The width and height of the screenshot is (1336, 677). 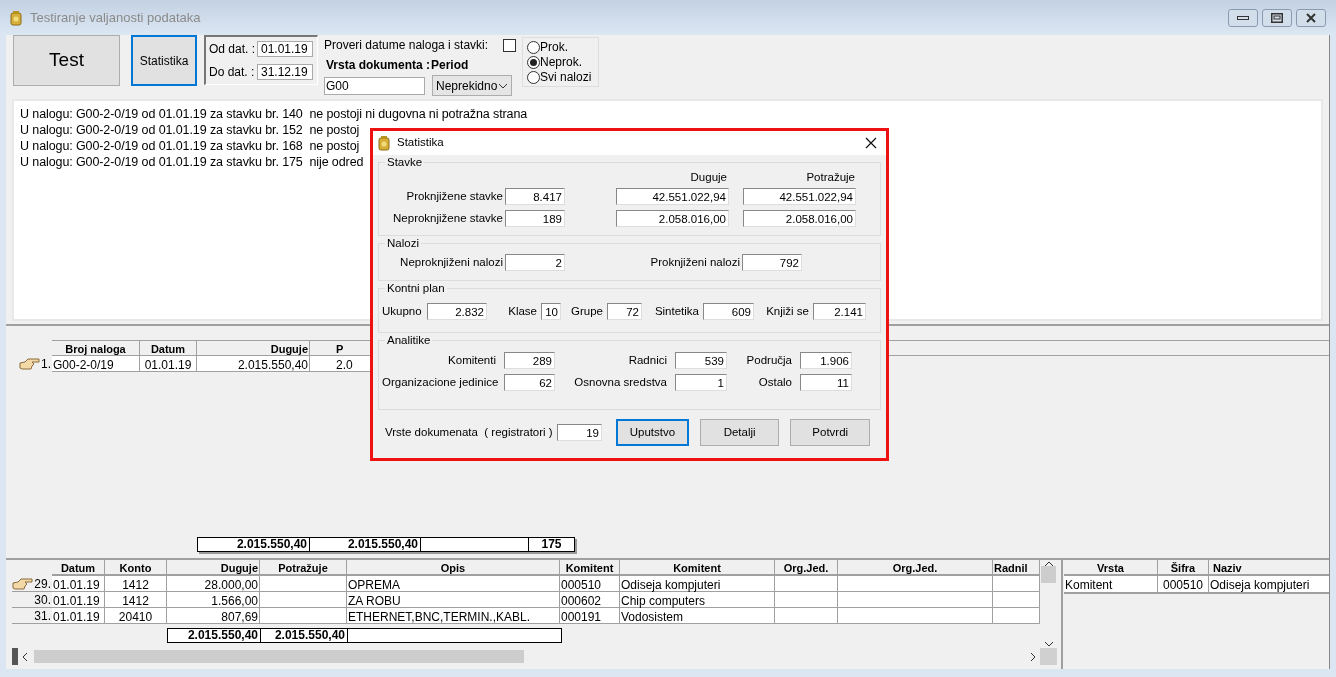 I want to click on total-cell-text: 175, so click(x=551, y=544).